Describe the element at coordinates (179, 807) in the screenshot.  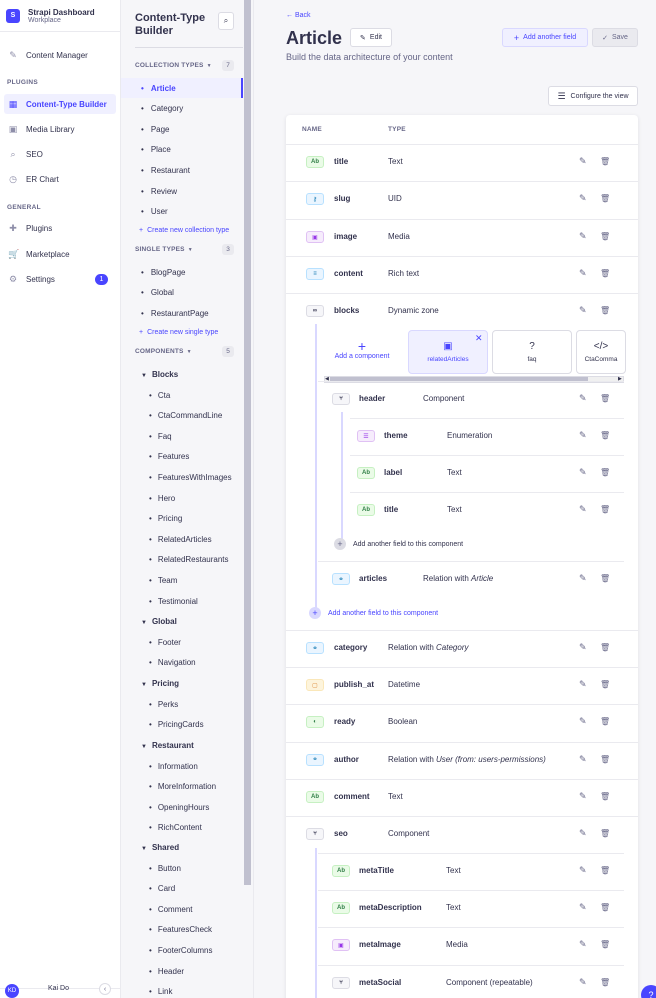
I see `component-item: • OpeningHours` at that location.